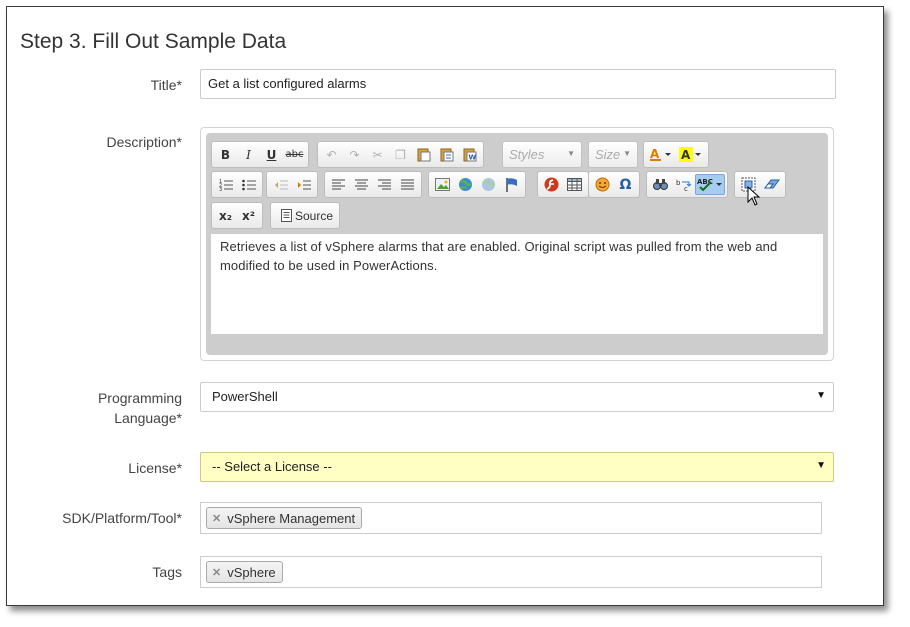 This screenshot has height=627, width=910. I want to click on svg-text: W, so click(472, 158).